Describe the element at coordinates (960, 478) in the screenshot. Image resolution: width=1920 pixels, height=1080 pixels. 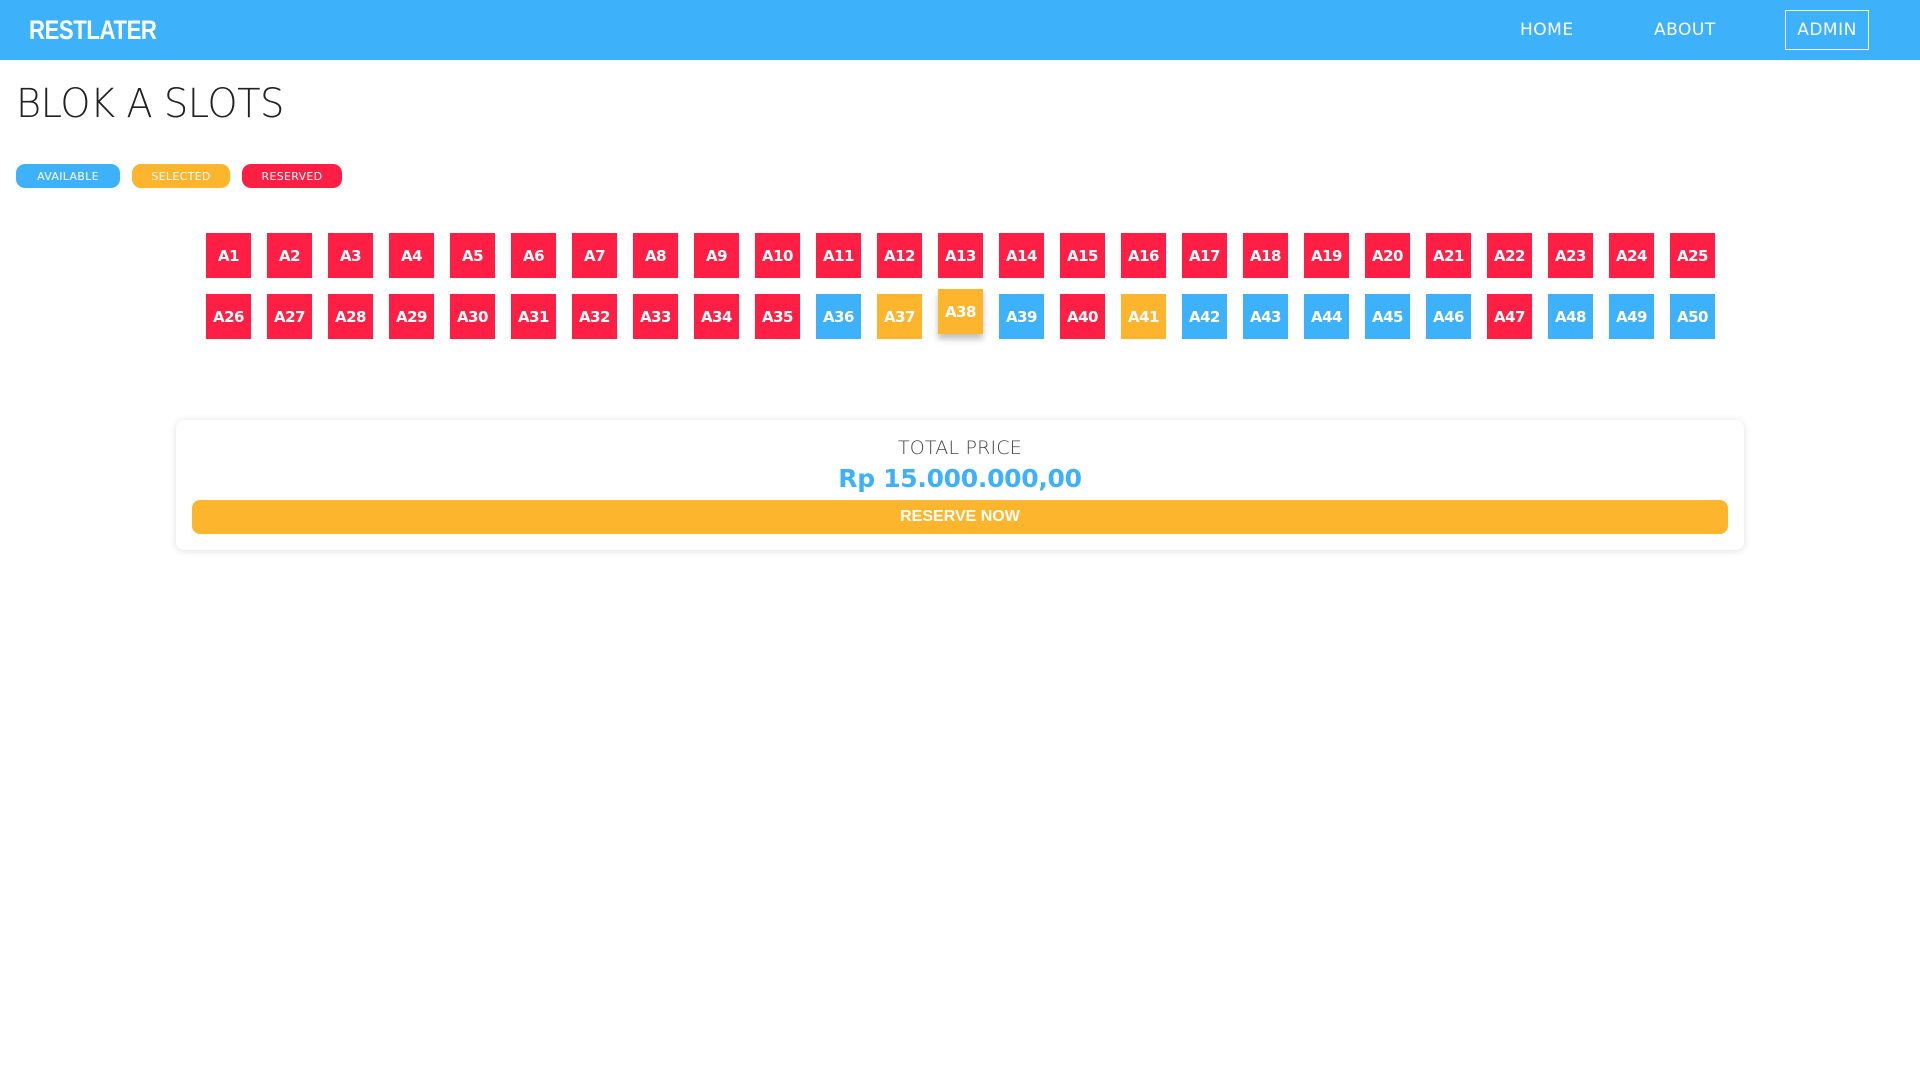
I see `total-price-value: Rp 15.000.000,00` at that location.